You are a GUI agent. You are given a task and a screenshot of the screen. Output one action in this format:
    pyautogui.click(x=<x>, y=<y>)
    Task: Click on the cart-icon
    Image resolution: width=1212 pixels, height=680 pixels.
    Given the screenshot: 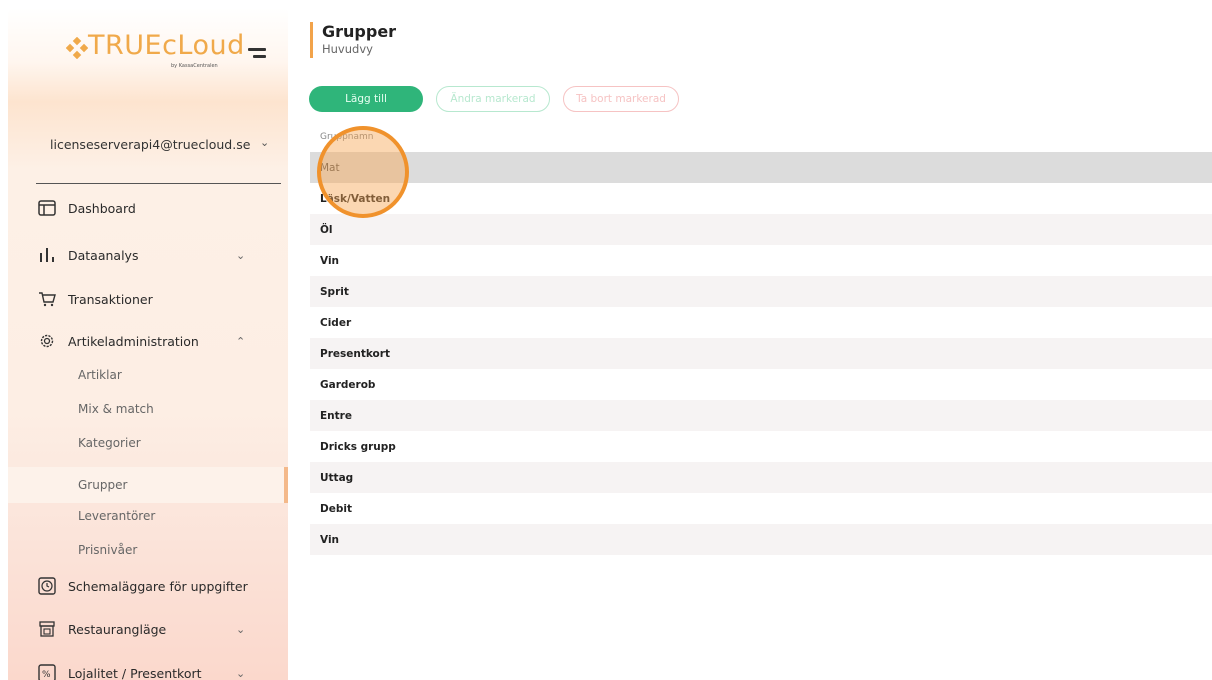 What is the action you would take?
    pyautogui.click(x=47, y=299)
    